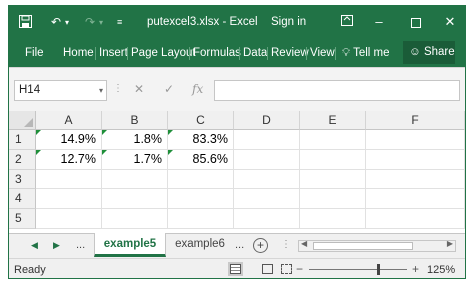 The image size is (474, 288). Describe the element at coordinates (69, 199) in the screenshot. I see `cell-a4` at that location.